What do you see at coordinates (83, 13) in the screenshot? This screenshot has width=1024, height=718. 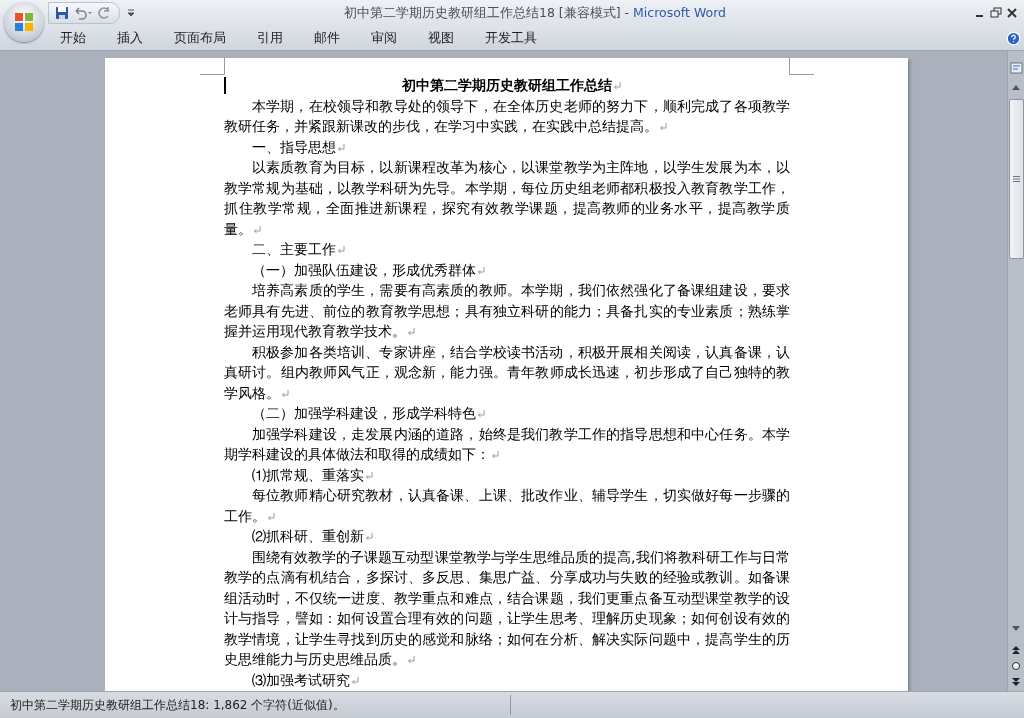 I see `undo-icon` at bounding box center [83, 13].